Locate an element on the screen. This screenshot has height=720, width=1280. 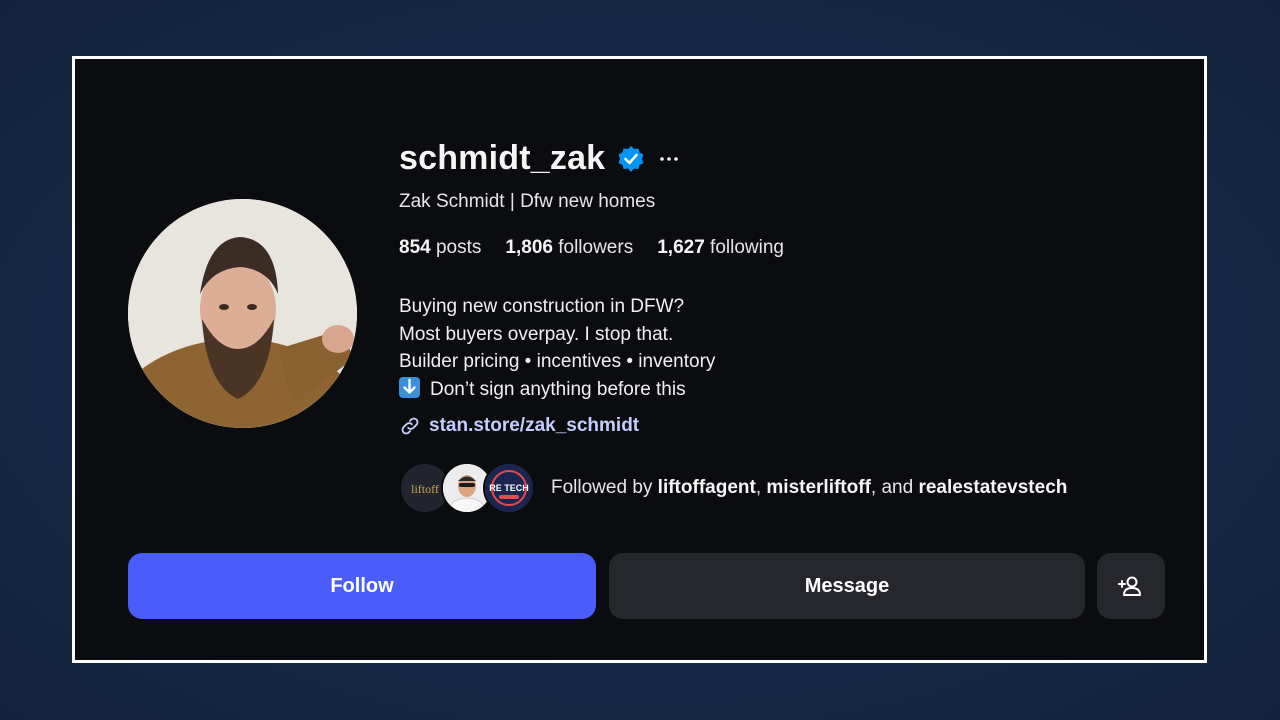
full-name: Zak Schmidt | Dfw new homes is located at coordinates (527, 201).